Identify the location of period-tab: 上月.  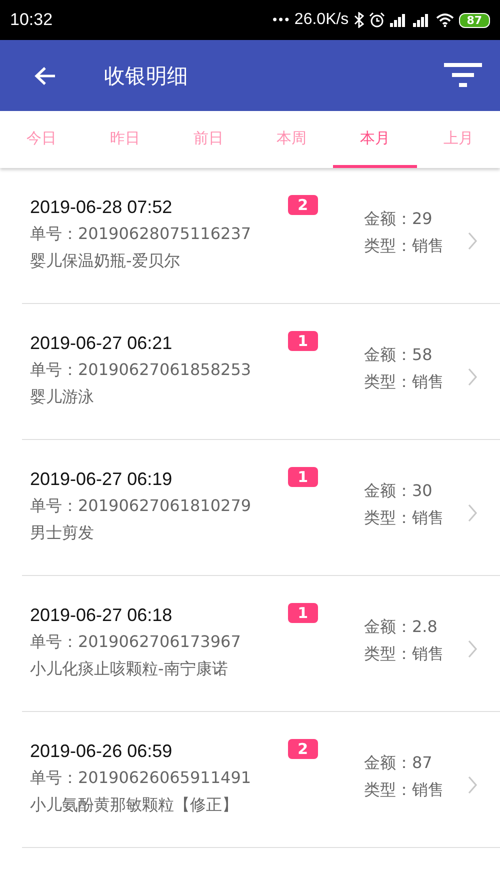
(458, 139).